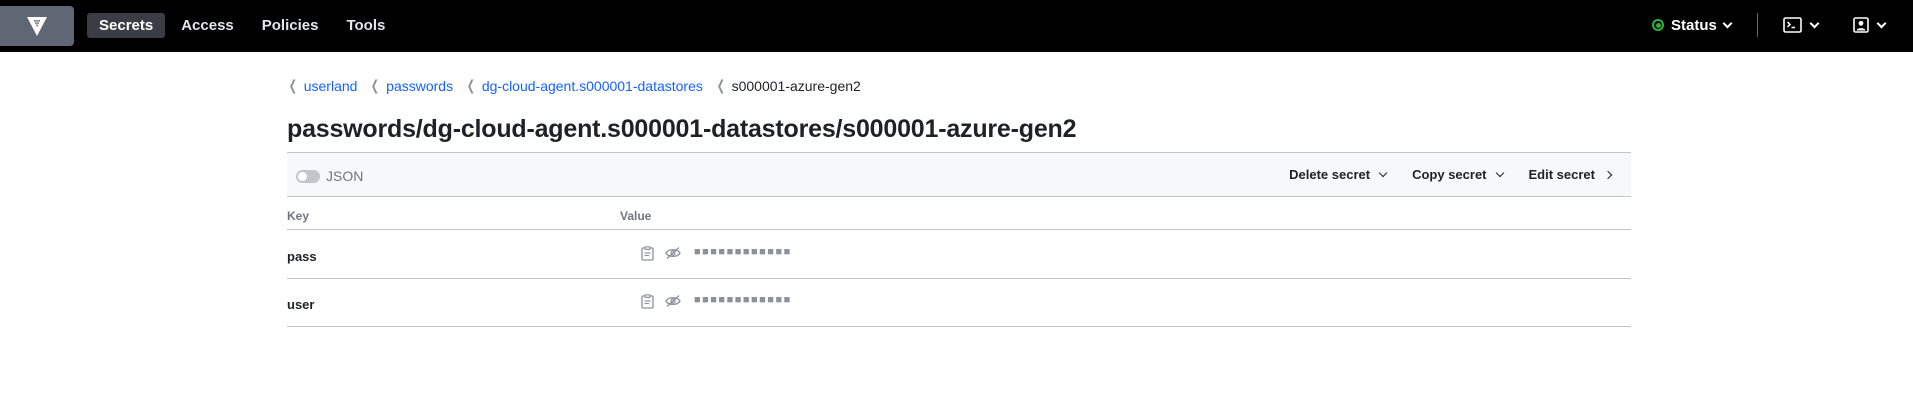 This screenshot has height=403, width=1913. I want to click on nav-tools: Tools, so click(365, 25).